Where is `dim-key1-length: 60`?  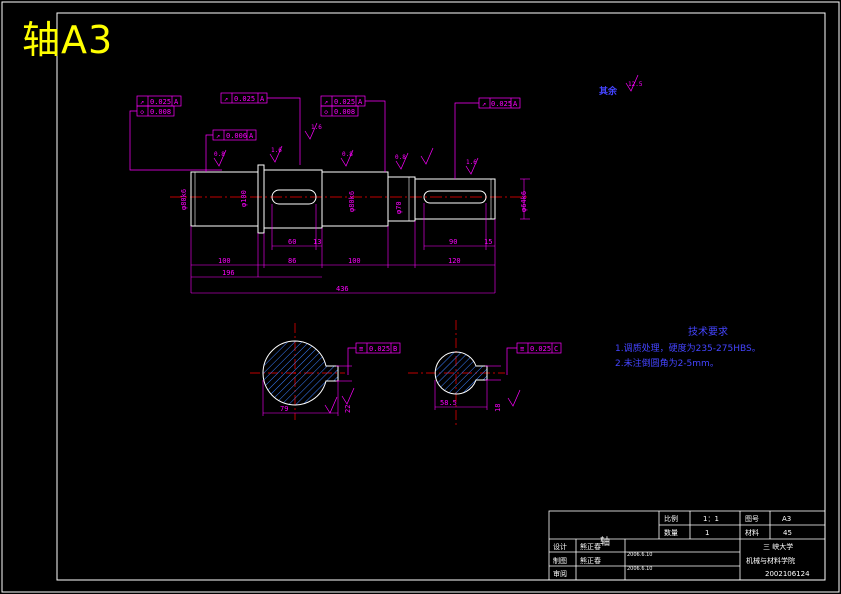
dim-key1-length: 60 is located at coordinates (292, 242).